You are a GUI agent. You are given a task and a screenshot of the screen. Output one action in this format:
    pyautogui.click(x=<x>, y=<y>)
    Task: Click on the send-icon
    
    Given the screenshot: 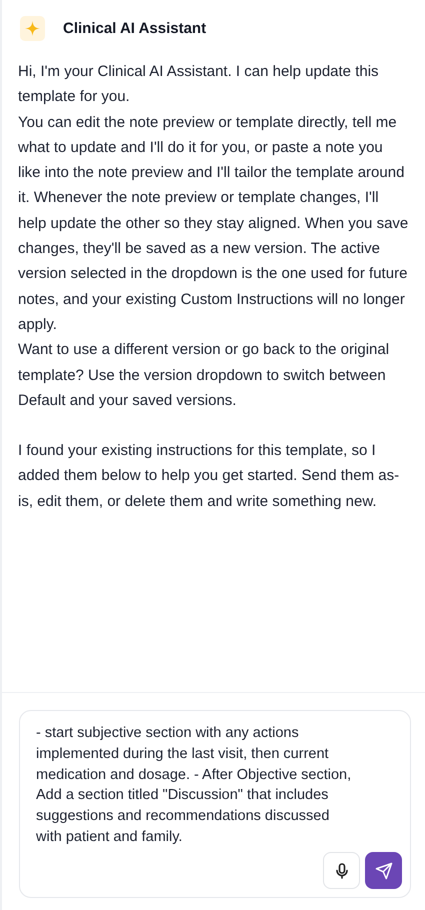 What is the action you would take?
    pyautogui.click(x=383, y=871)
    